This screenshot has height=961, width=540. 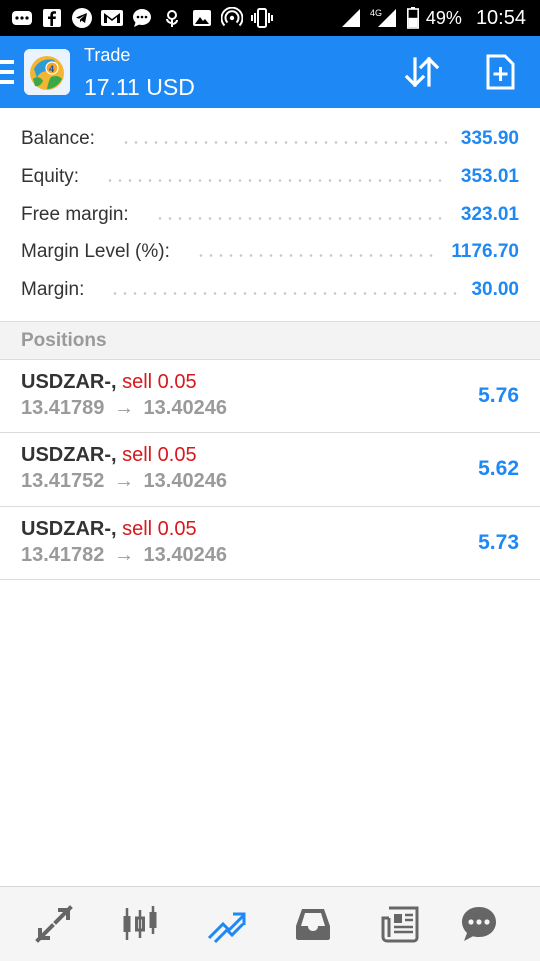 What do you see at coordinates (52, 18) in the screenshot?
I see `facebook-icon` at bounding box center [52, 18].